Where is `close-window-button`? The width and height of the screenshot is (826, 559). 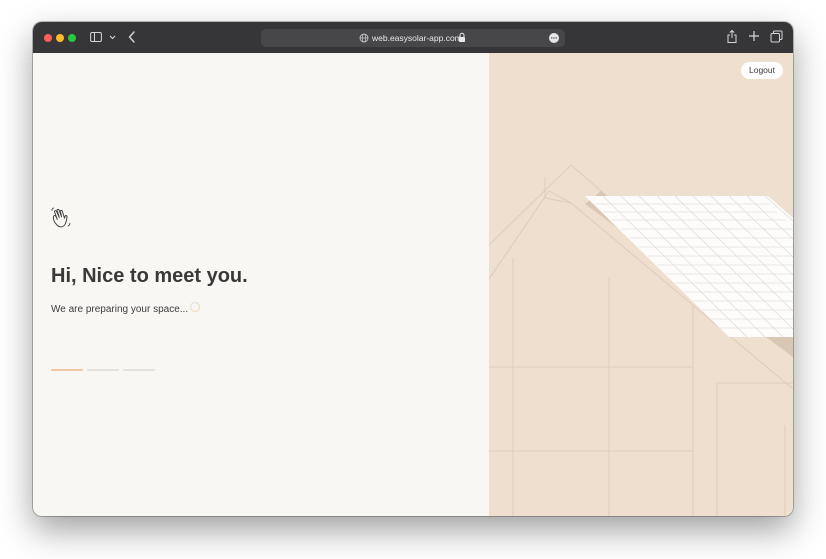
close-window-button is located at coordinates (48, 38).